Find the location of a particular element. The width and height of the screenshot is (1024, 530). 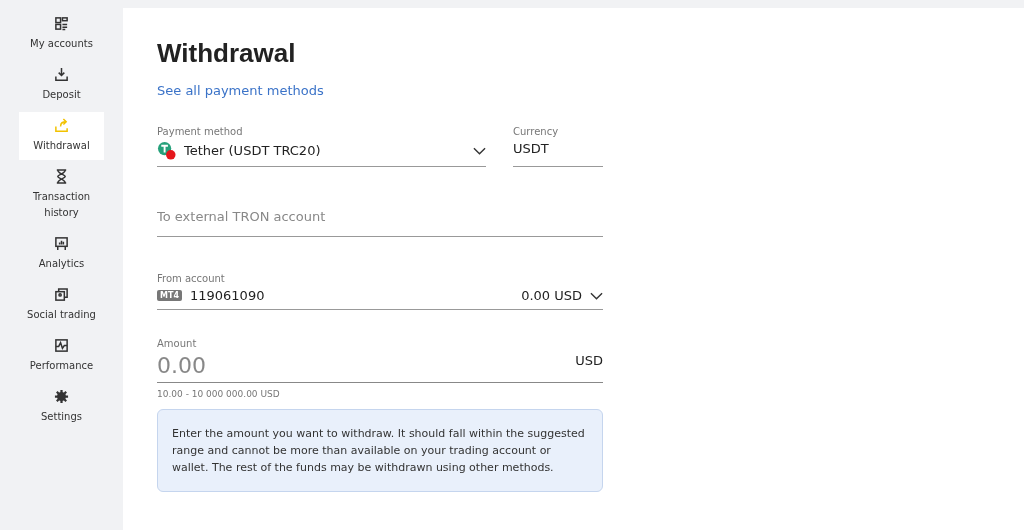

currency-field: Currency USDT is located at coordinates (558, 146).